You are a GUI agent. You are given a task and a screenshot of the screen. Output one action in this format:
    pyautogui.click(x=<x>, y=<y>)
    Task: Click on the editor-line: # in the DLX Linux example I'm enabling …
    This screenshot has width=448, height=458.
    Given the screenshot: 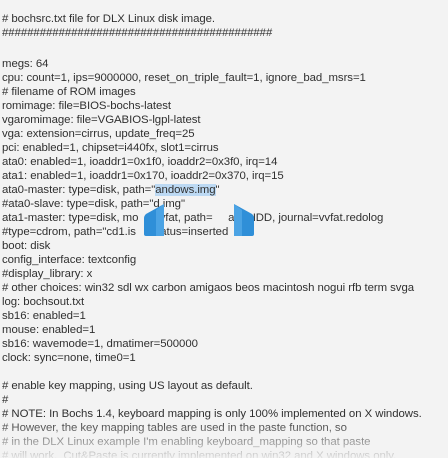 What is the action you would take?
    pyautogui.click(x=186, y=442)
    